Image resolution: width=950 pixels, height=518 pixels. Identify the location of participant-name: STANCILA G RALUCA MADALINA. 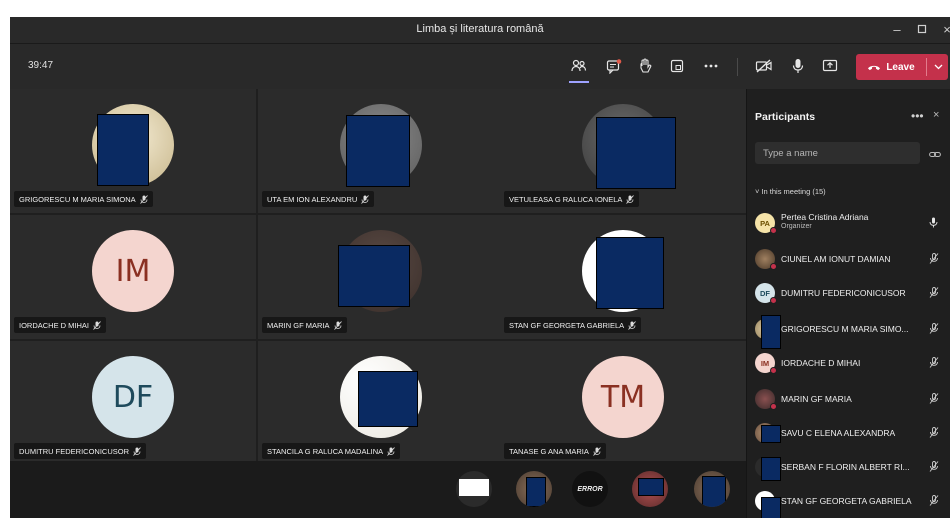
(325, 451).